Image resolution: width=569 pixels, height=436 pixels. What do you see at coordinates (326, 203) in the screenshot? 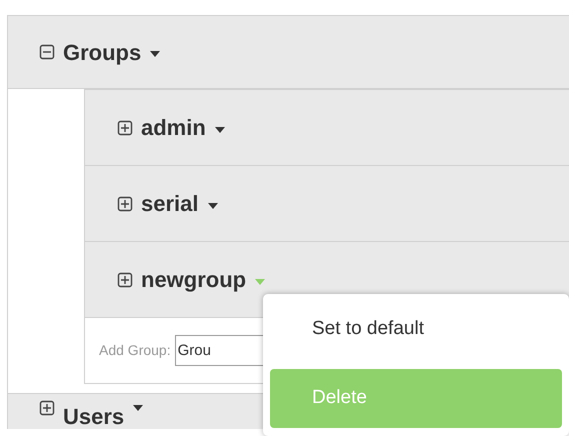
I see `tree-node-header: serial` at bounding box center [326, 203].